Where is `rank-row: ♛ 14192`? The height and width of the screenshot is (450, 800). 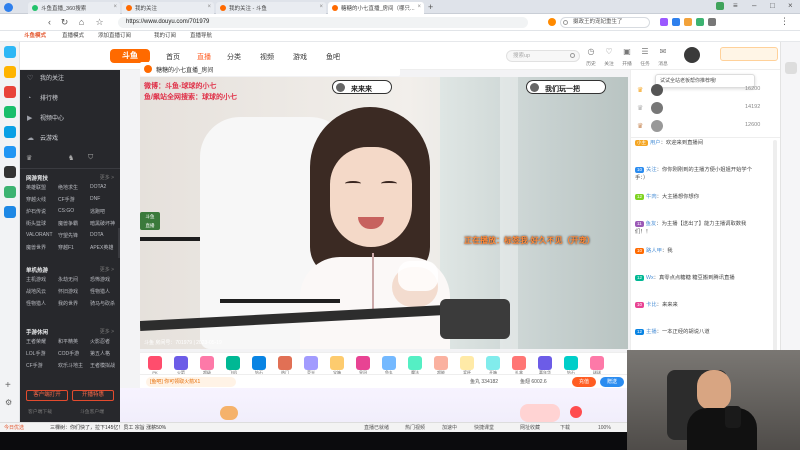 rank-row: ♛ 14192 is located at coordinates (706, 109).